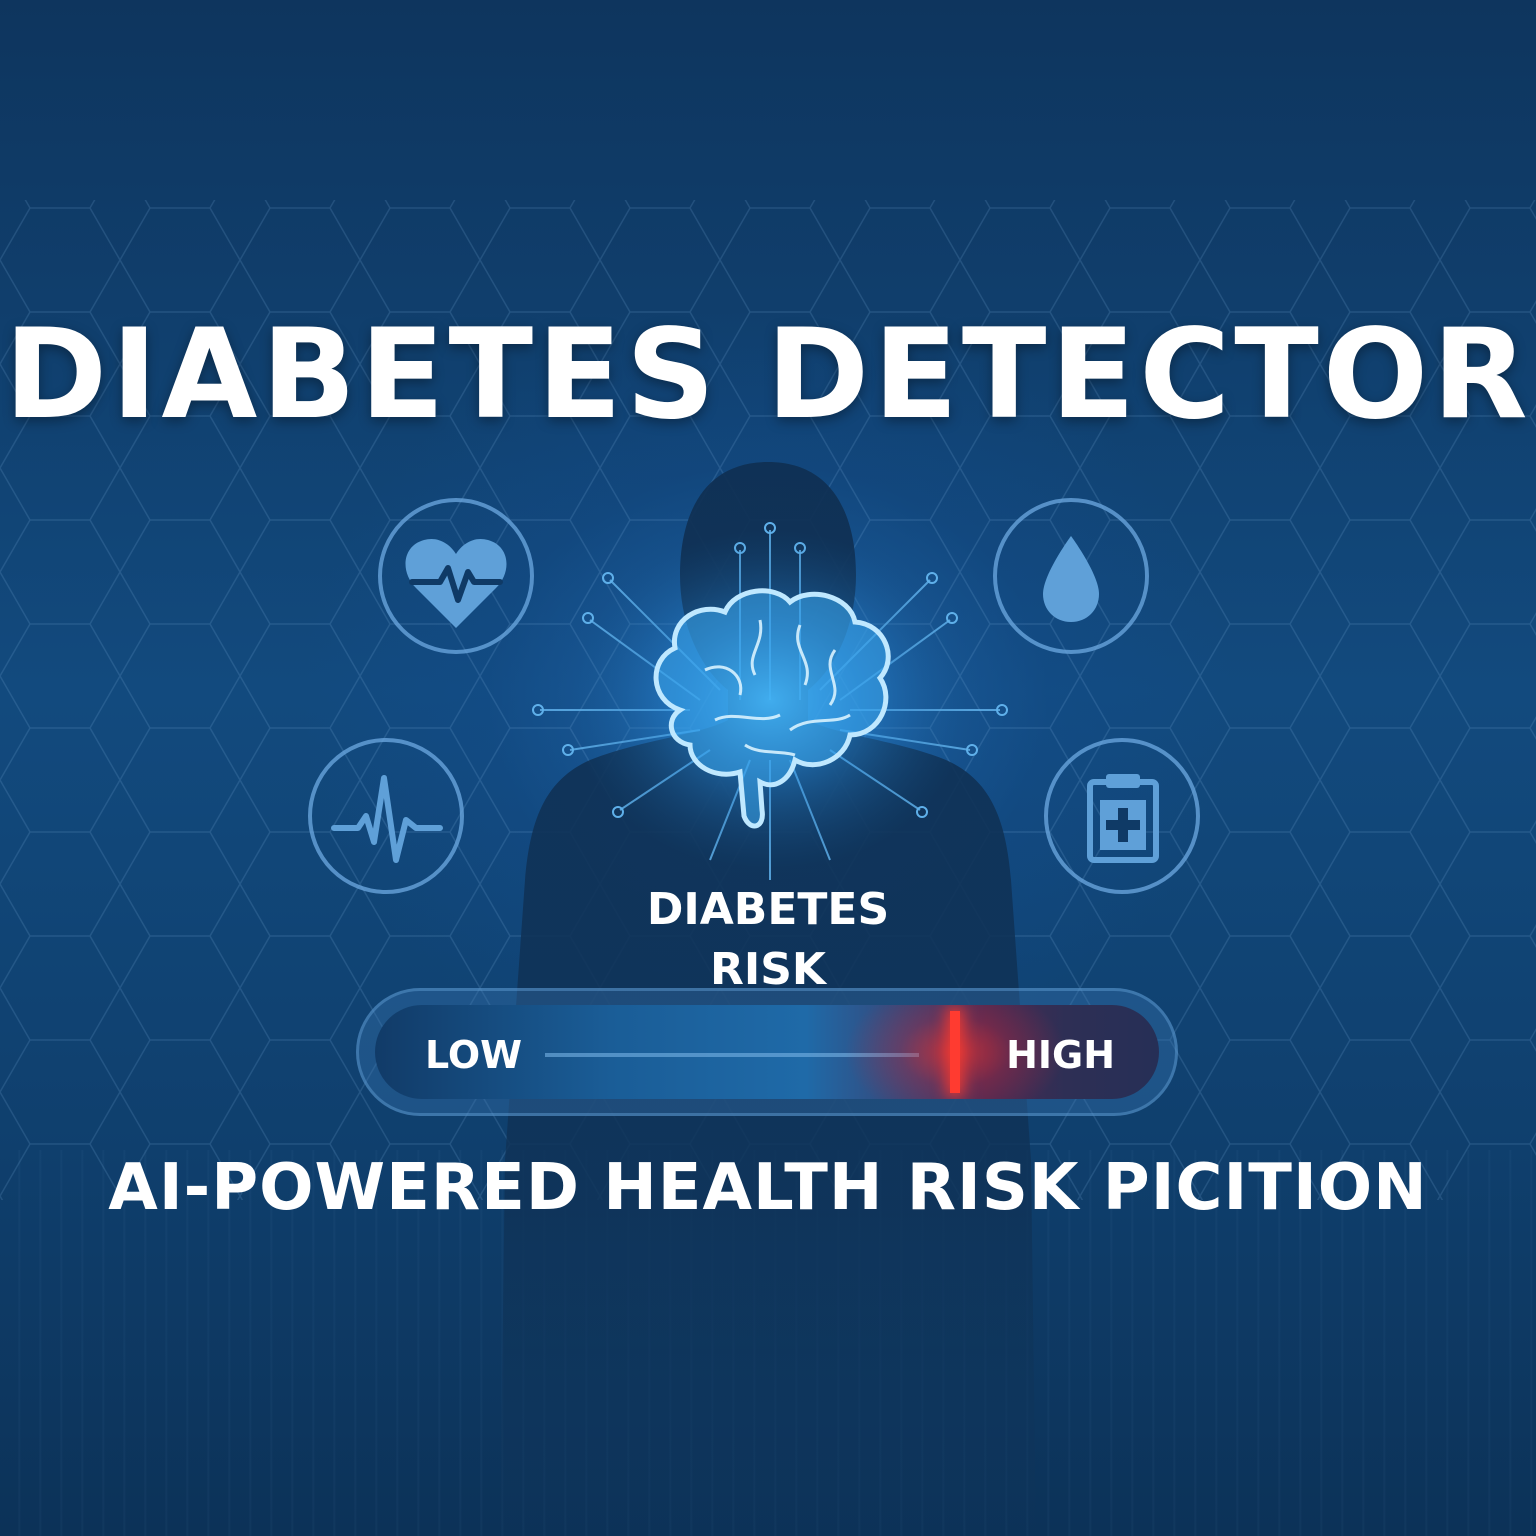 This screenshot has height=1536, width=1536. Describe the element at coordinates (1060, 1055) in the screenshot. I see `risk-high-label: HIGH` at that location.